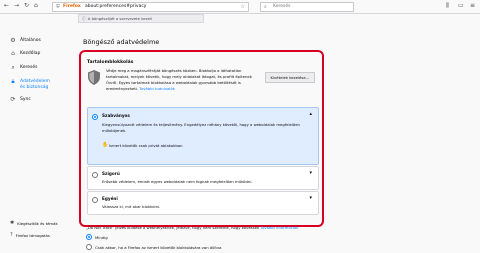 This screenshot has width=480, height=253. I want to click on sidebar-item-label: Keresés, so click(29, 67).